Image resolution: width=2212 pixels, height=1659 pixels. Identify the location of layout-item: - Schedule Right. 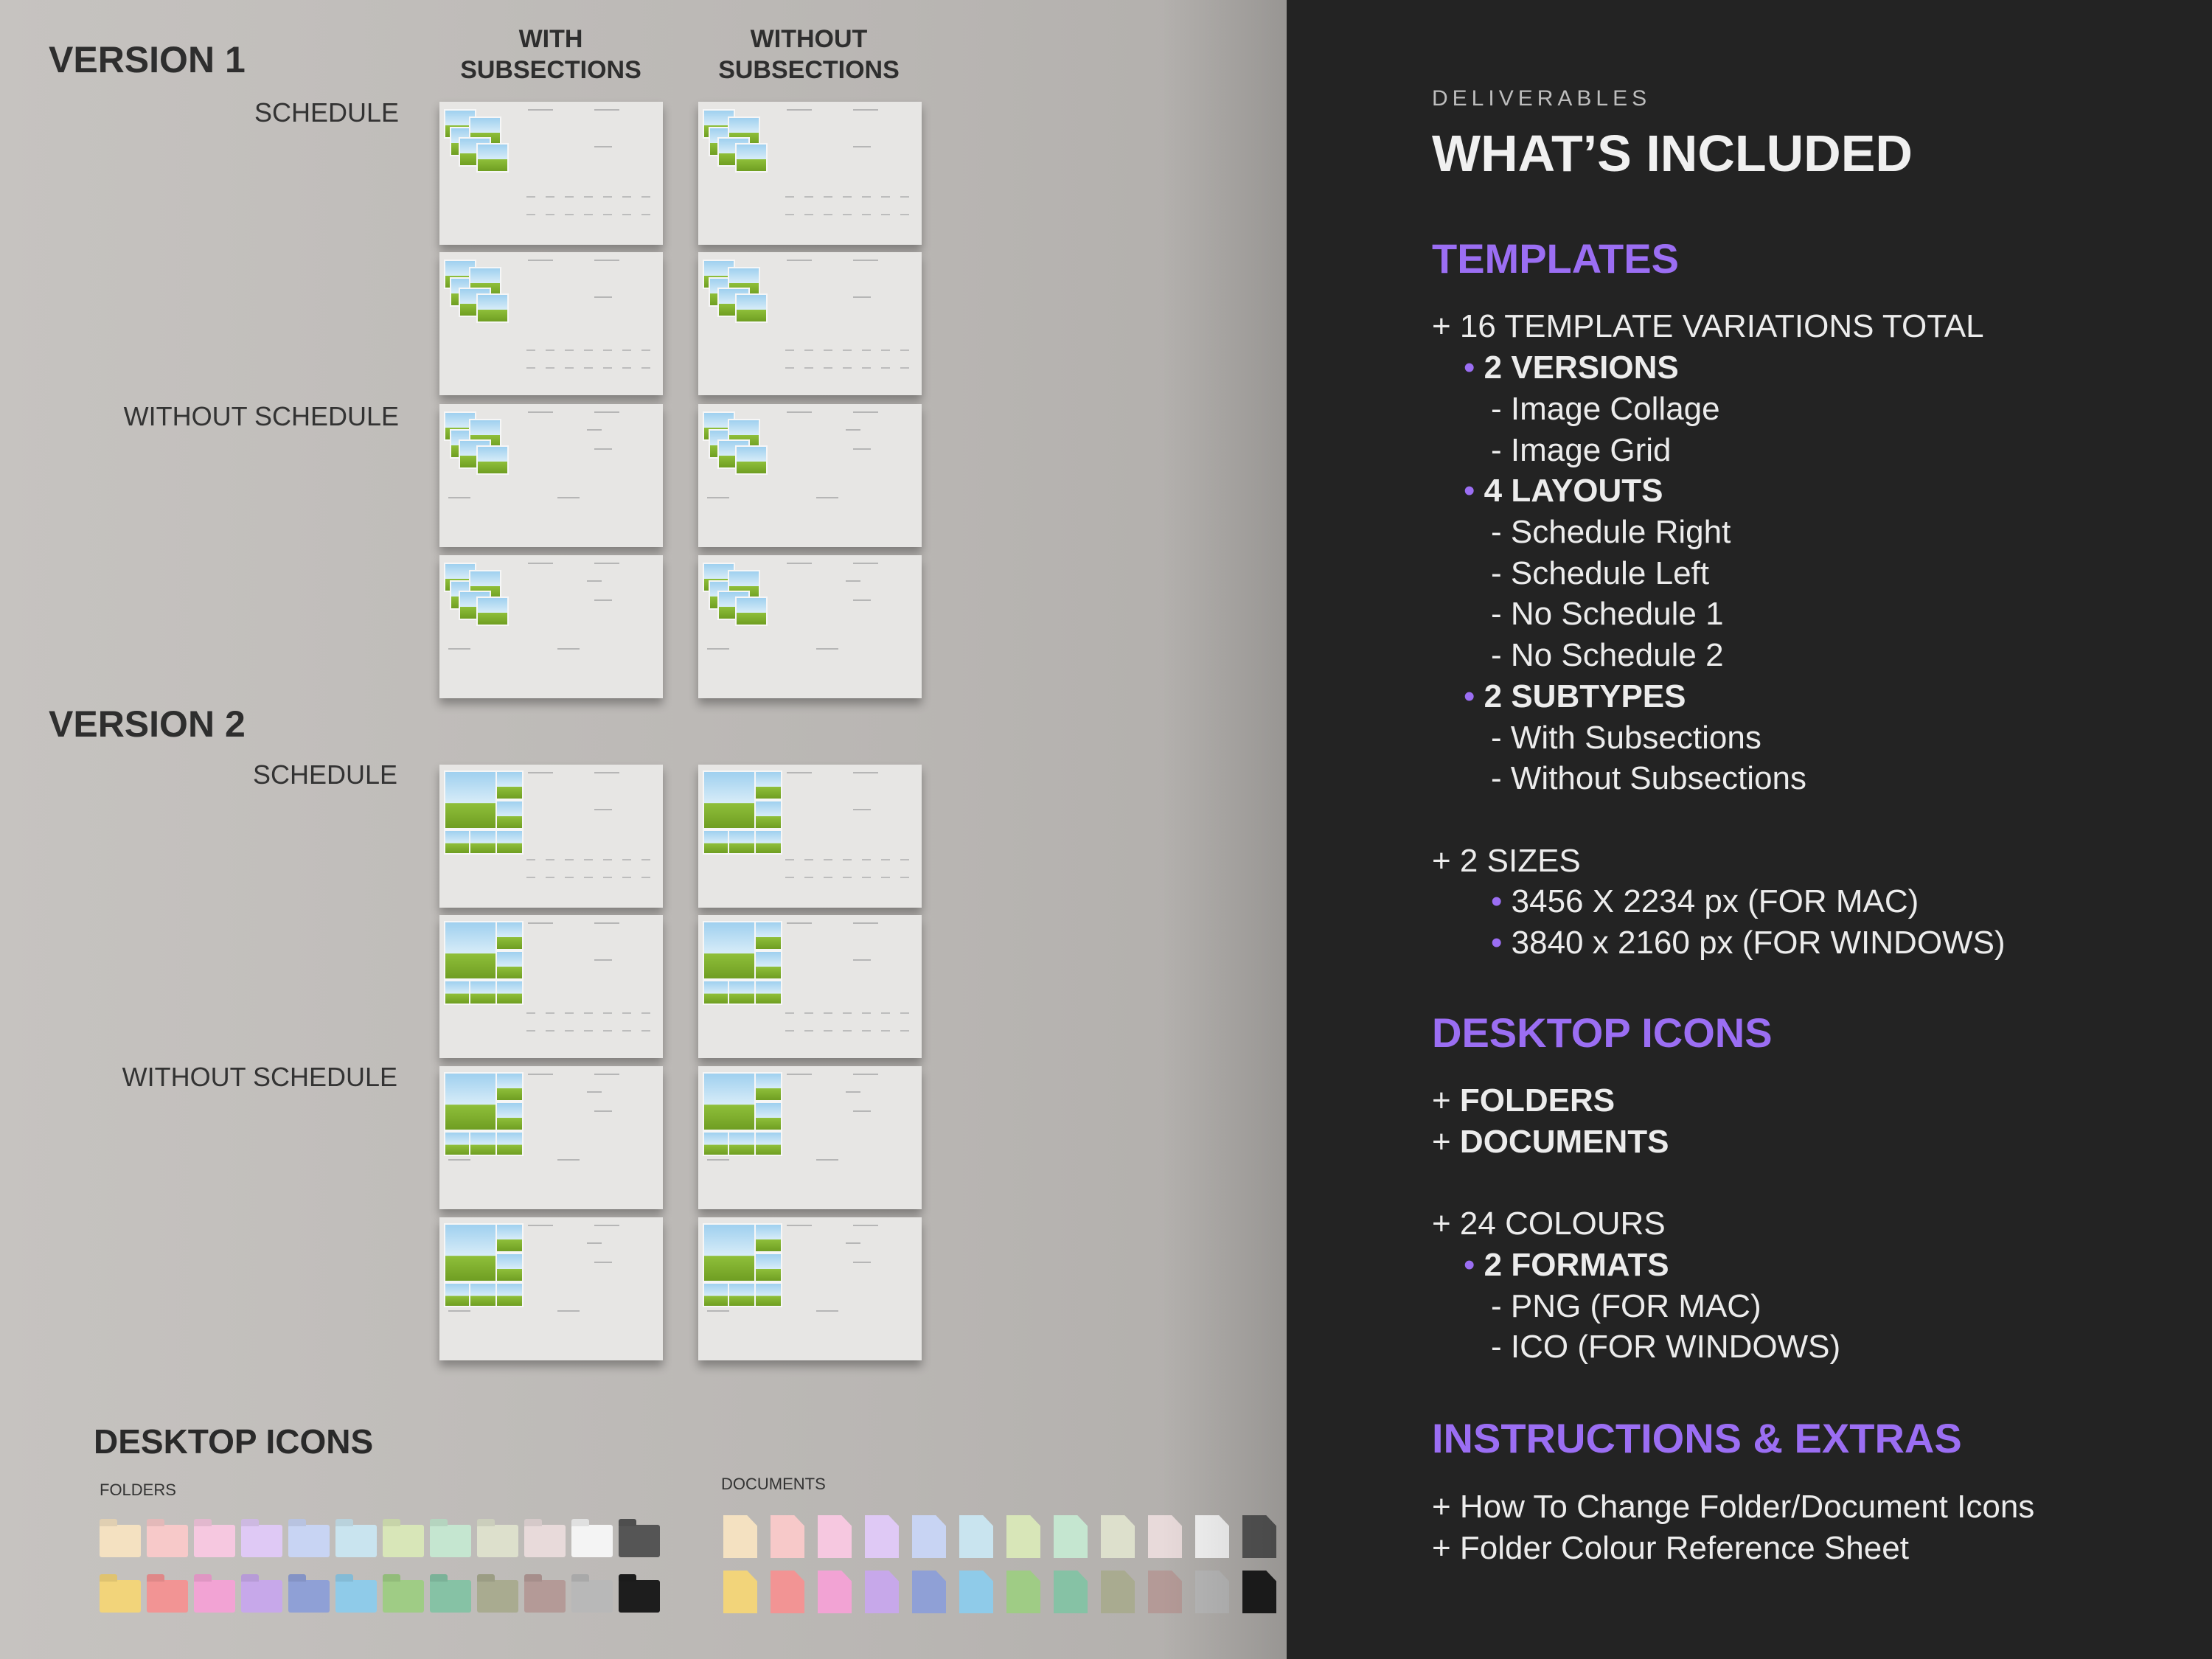
(1611, 532).